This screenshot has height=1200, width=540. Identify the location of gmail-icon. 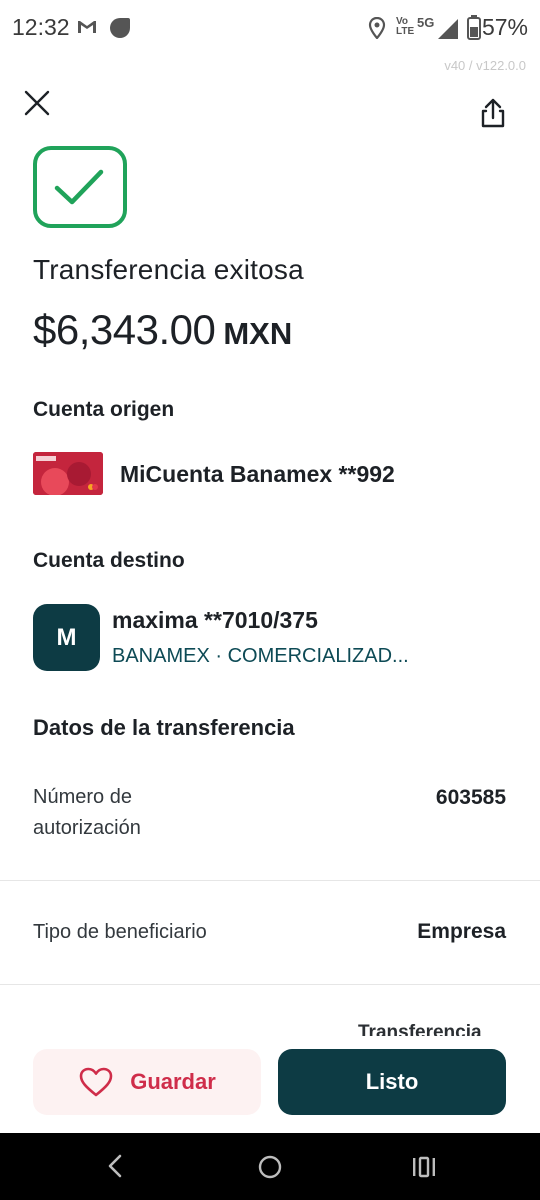
(87, 27).